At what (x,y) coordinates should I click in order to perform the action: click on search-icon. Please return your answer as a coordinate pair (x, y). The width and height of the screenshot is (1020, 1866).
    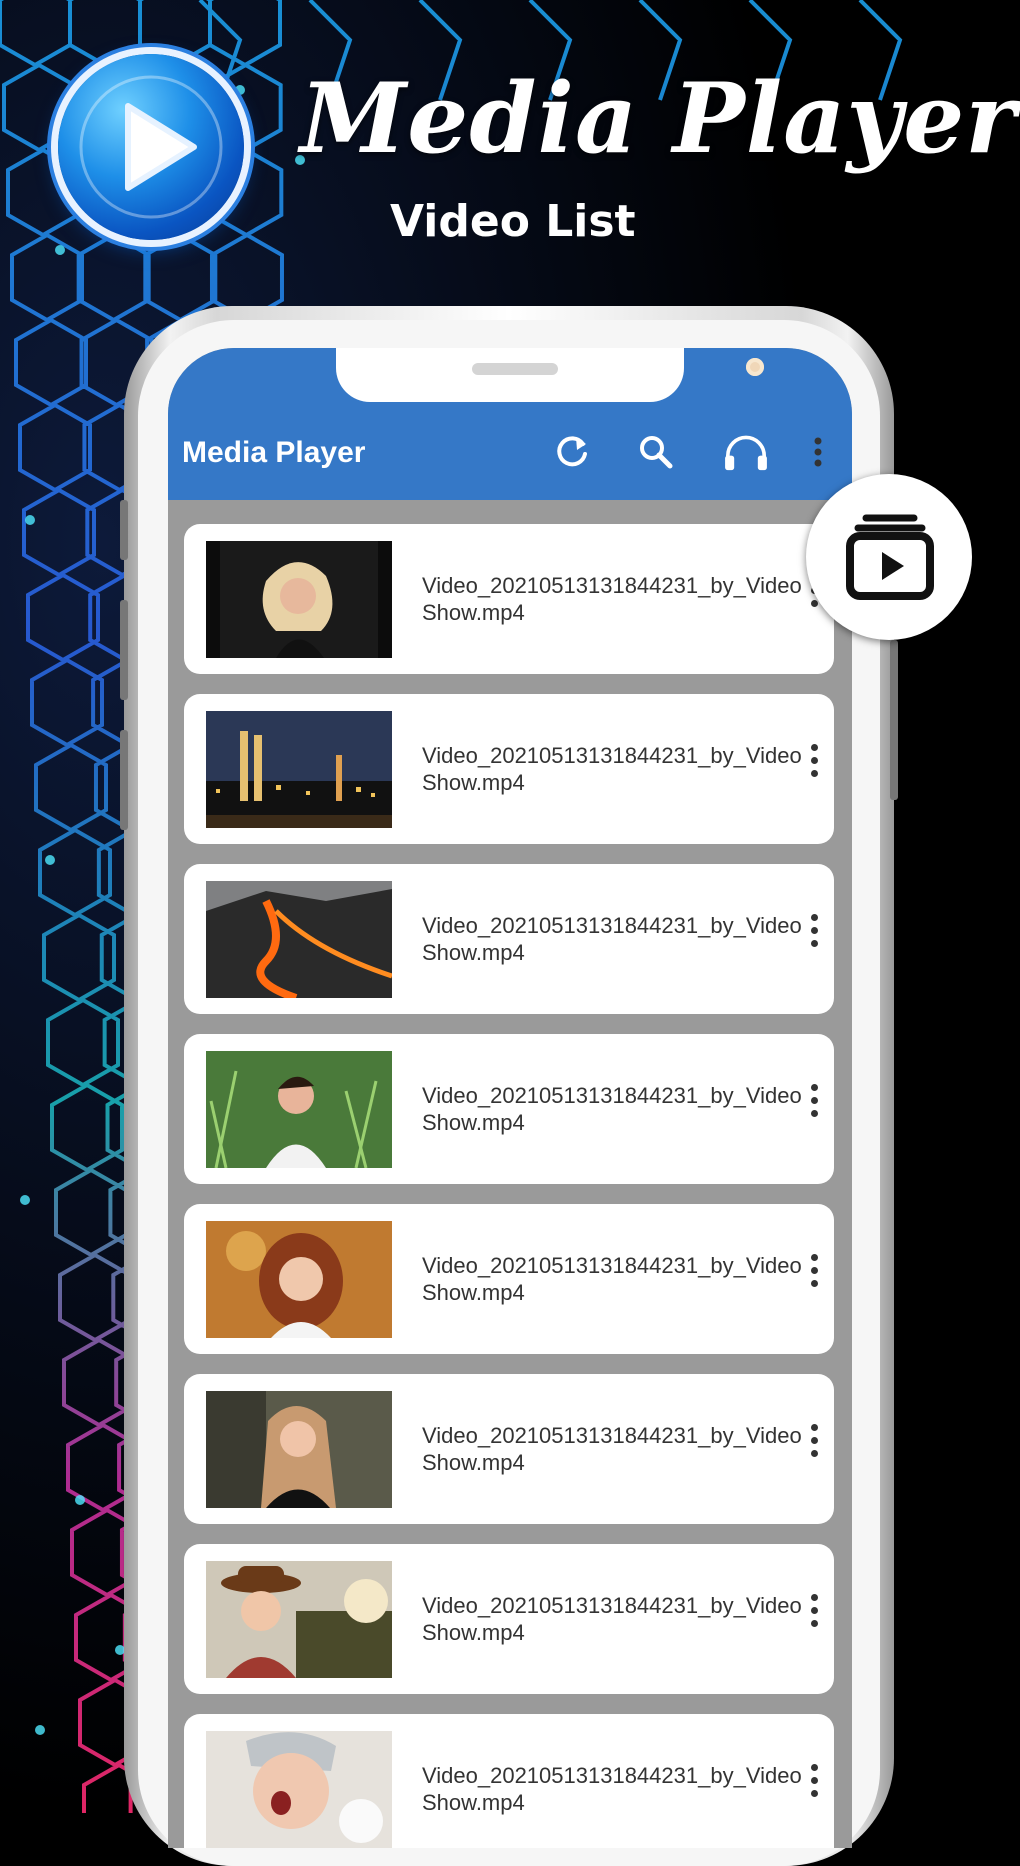
    Looking at the image, I should click on (656, 452).